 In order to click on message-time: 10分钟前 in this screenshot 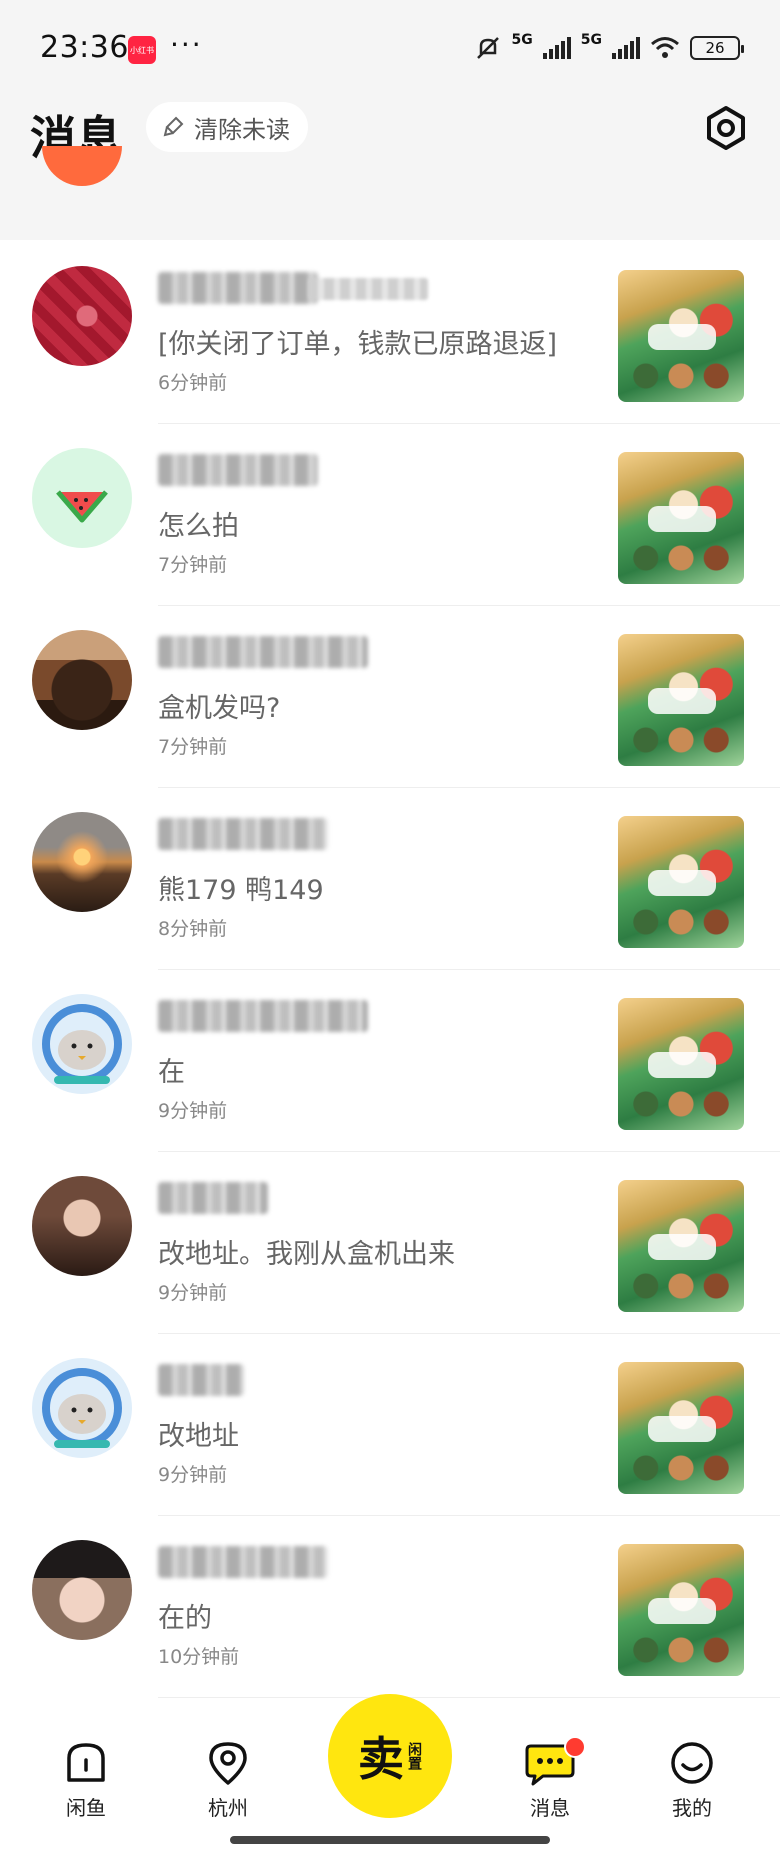, I will do `click(199, 1657)`.